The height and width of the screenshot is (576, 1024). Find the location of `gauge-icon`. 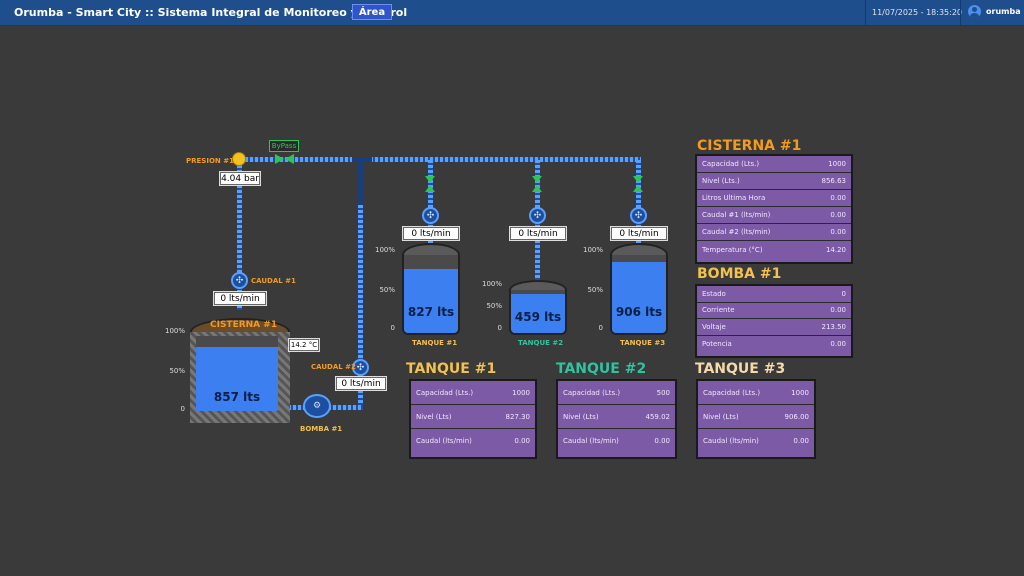

gauge-icon is located at coordinates (239, 159).